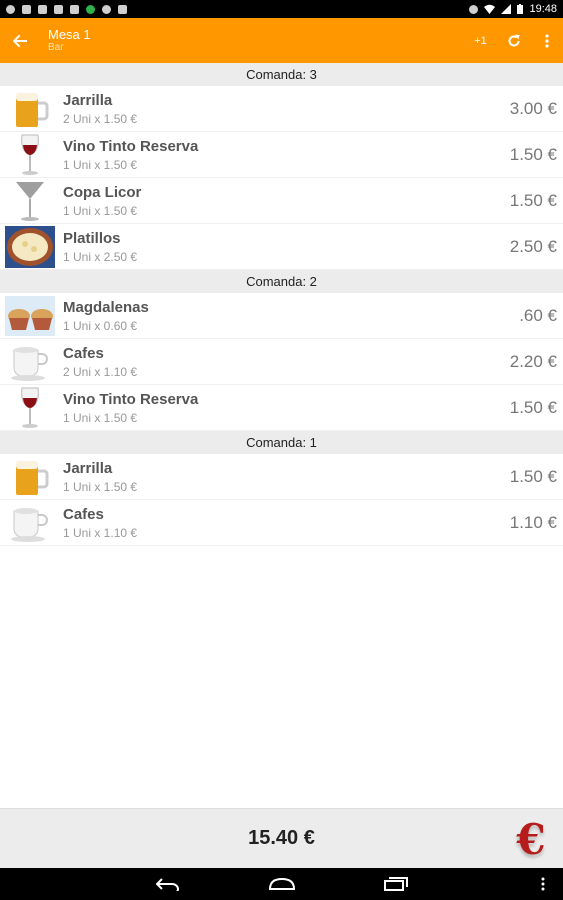  What do you see at coordinates (281, 247) in the screenshot?
I see `list-item: Platillos 1 Uni x 2.50 € 2.50 €` at bounding box center [281, 247].